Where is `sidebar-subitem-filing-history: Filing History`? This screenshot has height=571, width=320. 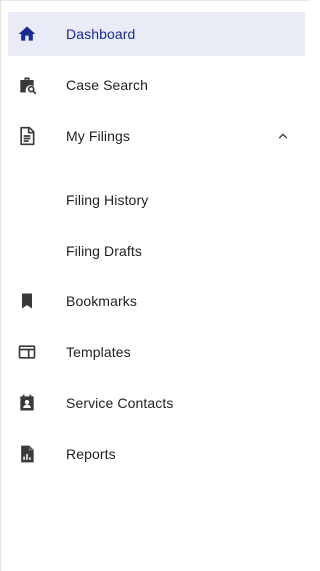 sidebar-subitem-filing-history: Filing History is located at coordinates (156, 200).